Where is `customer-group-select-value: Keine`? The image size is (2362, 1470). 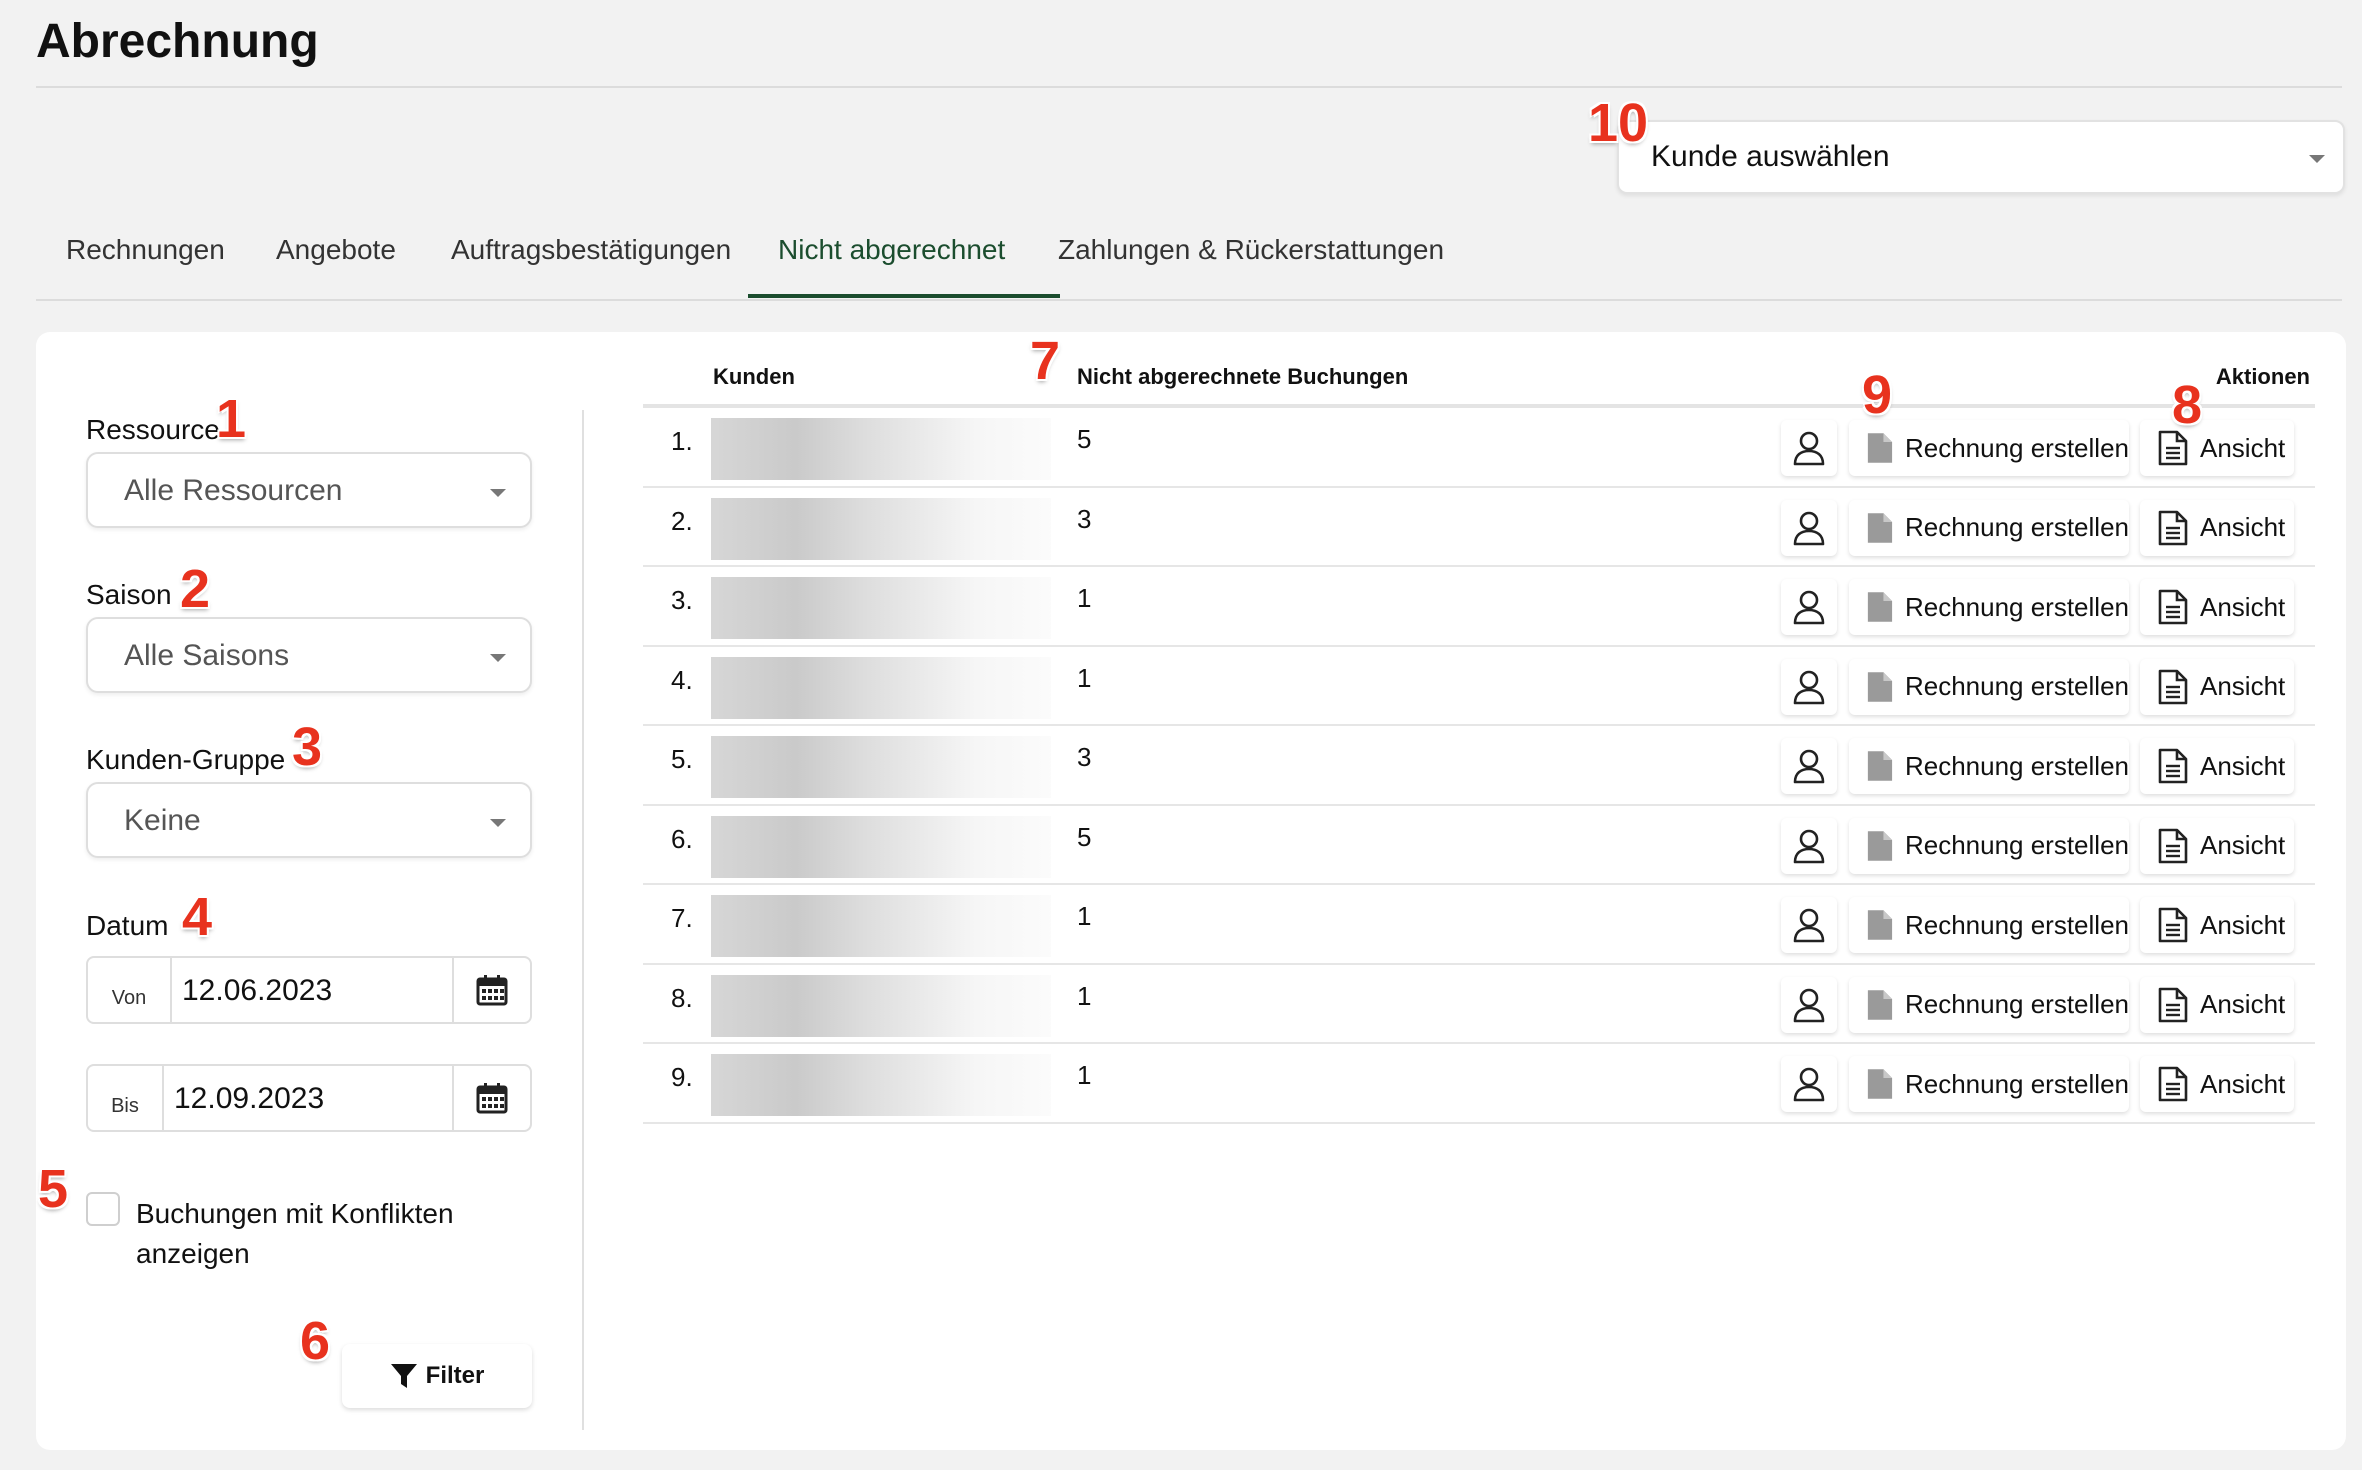 customer-group-select-value: Keine is located at coordinates (162, 820).